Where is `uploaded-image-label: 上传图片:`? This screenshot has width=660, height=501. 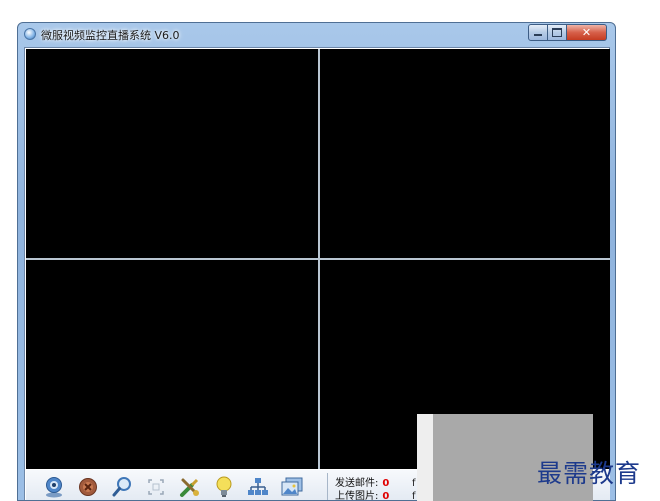 uploaded-image-label: 上传图片: is located at coordinates (357, 496).